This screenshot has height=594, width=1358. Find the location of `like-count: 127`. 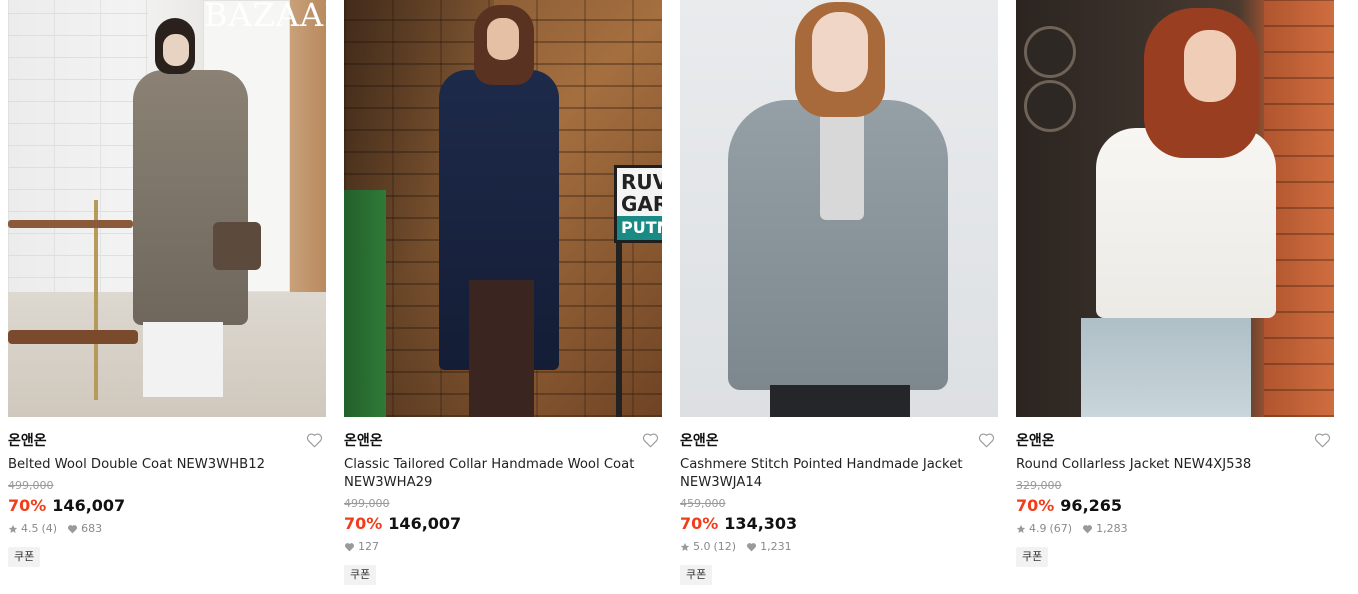

like-count: 127 is located at coordinates (368, 546).